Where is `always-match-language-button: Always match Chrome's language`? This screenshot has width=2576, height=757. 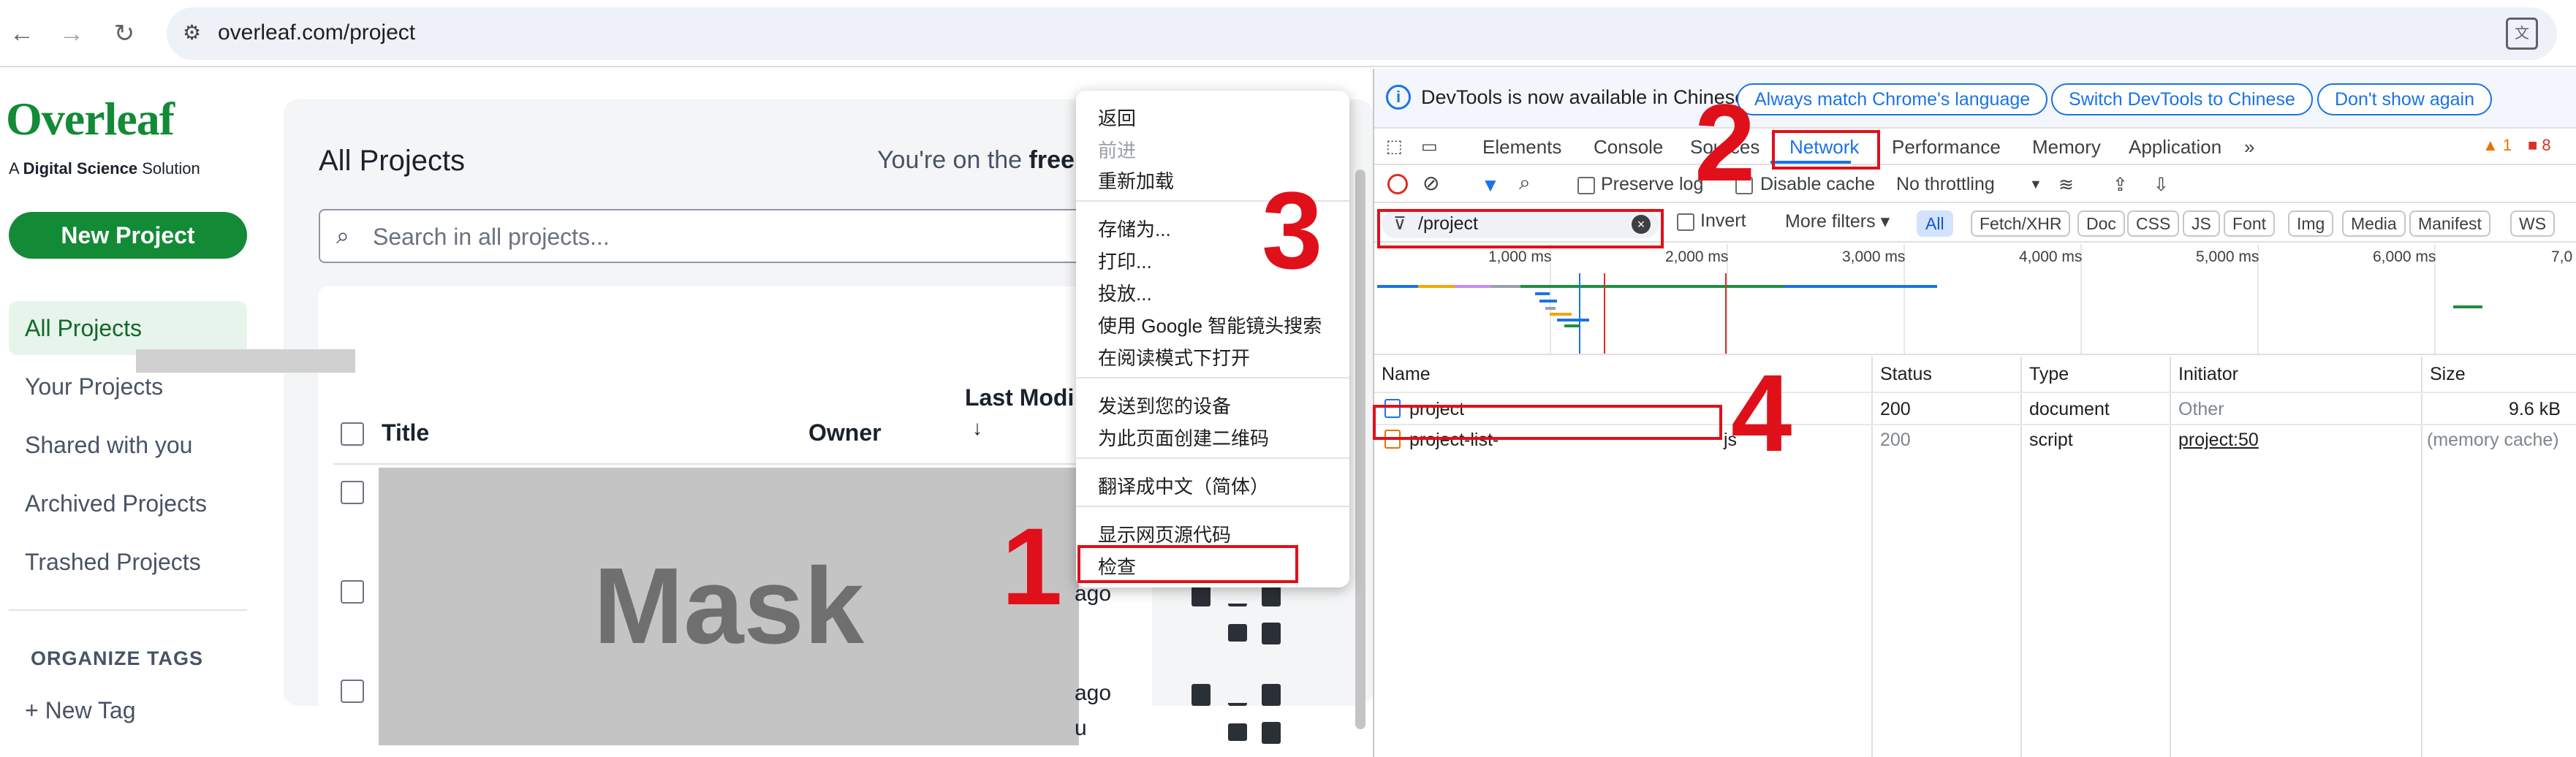
always-match-language-button: Always match Chrome's language is located at coordinates (1892, 99).